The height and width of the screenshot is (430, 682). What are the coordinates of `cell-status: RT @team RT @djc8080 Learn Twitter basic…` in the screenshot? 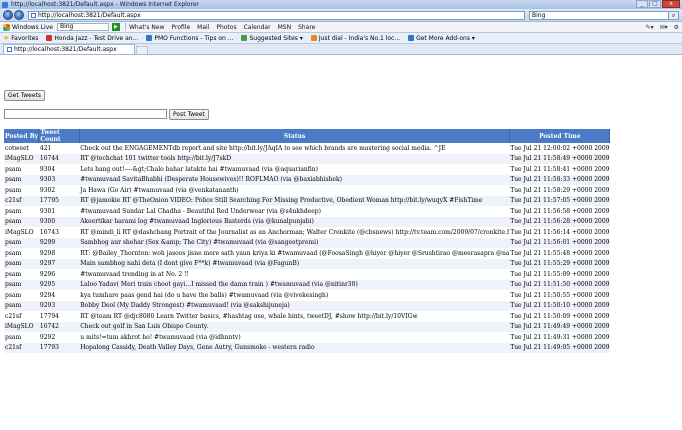 It's located at (294, 316).